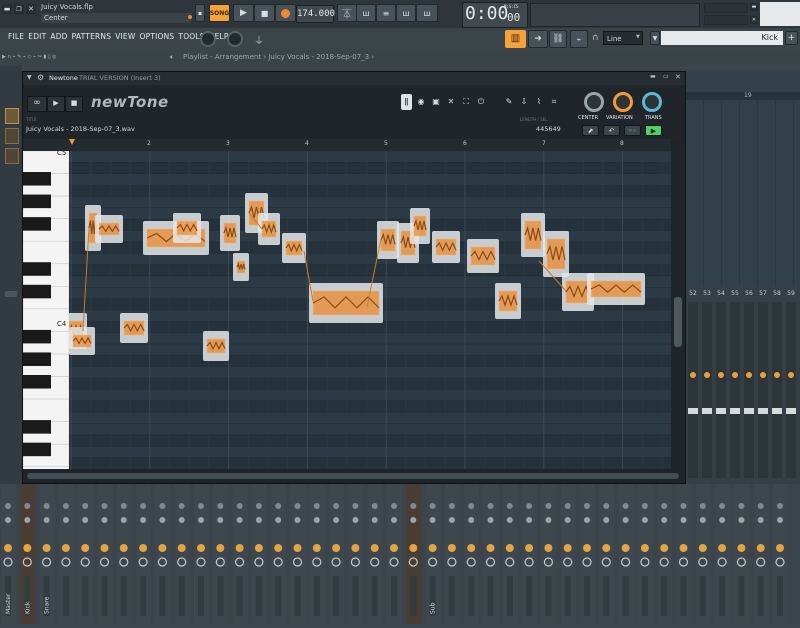  Describe the element at coordinates (722, 38) in the screenshot. I see `channel-selector: Kick` at that location.